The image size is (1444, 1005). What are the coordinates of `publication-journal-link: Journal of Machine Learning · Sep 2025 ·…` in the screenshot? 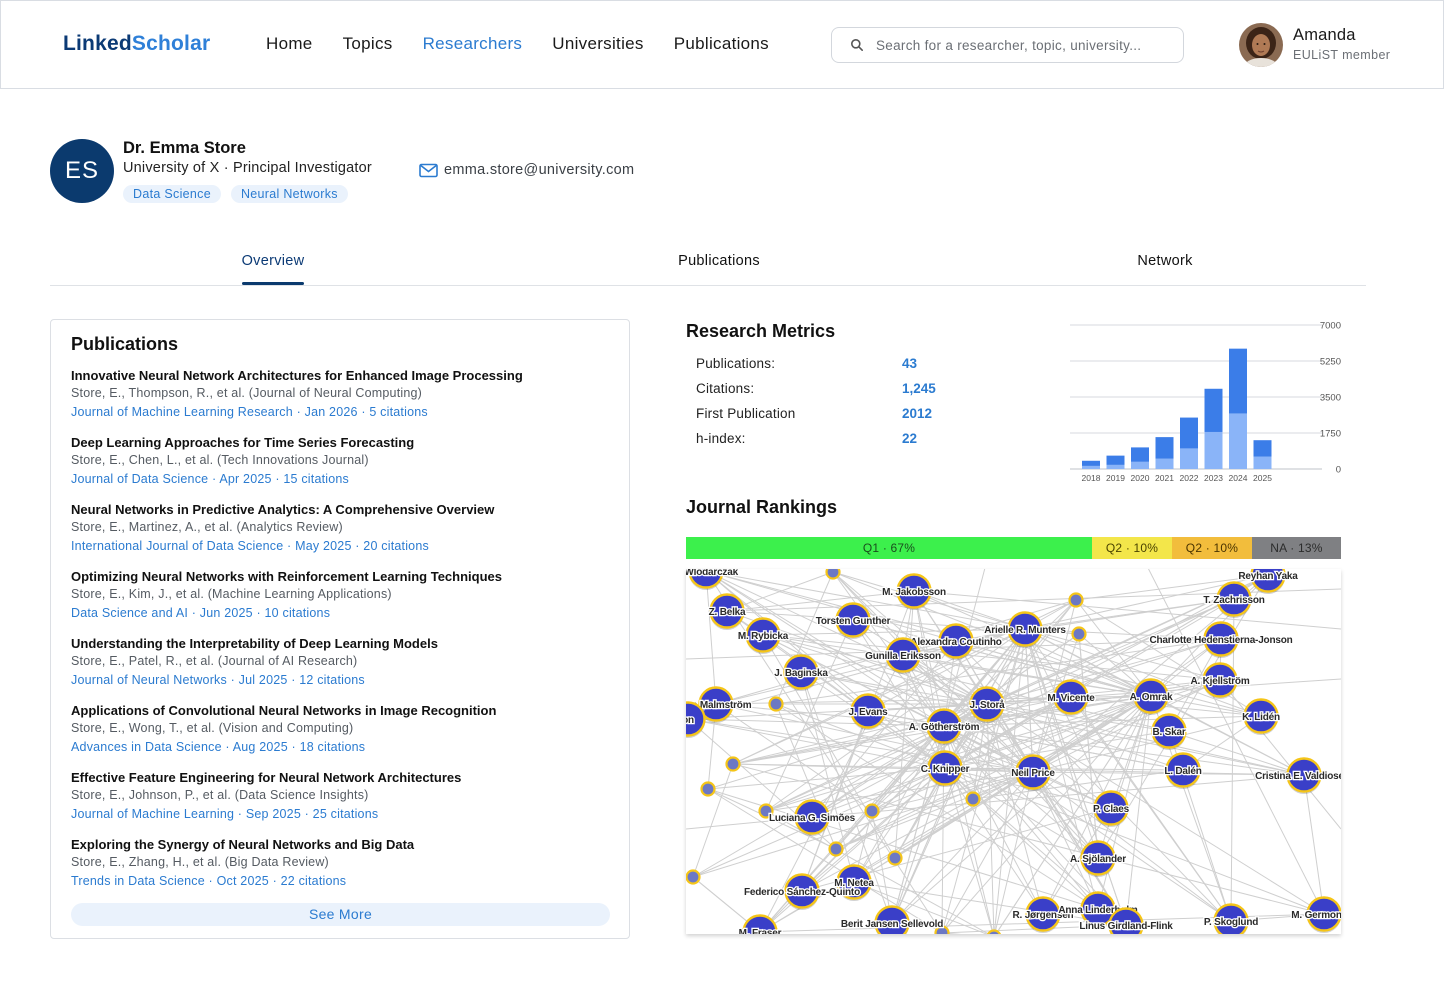 It's located at (341, 814).